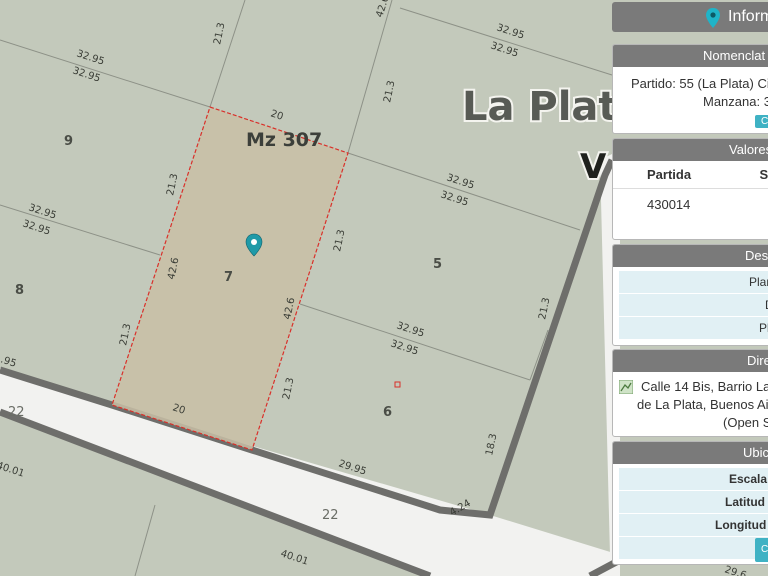  I want to click on lot-number: 5, so click(437, 264).